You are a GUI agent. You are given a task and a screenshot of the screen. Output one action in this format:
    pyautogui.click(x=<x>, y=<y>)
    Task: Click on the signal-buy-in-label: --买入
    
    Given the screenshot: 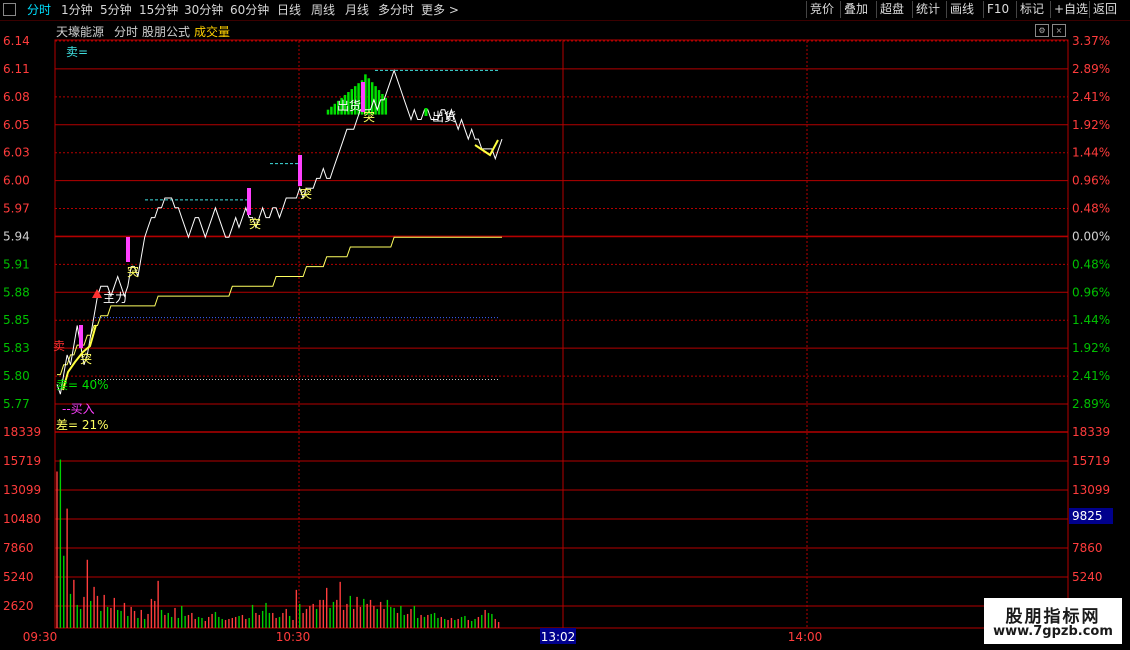 What is the action you would take?
    pyautogui.click(x=78, y=409)
    